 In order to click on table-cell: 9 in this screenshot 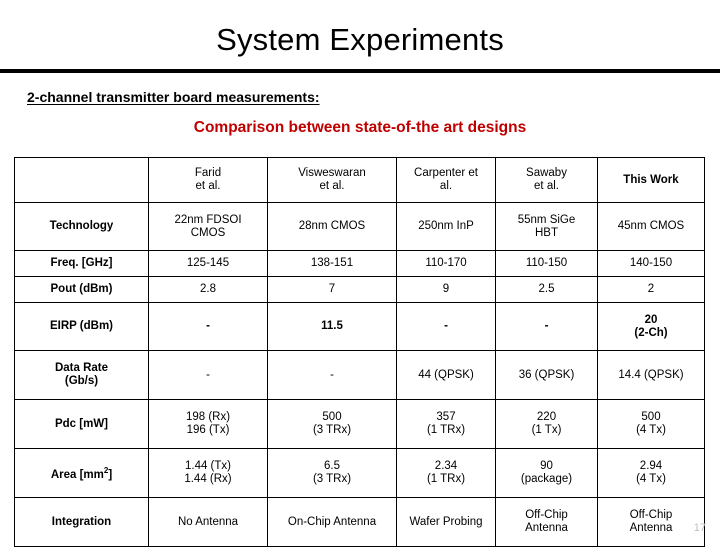, I will do `click(446, 289)`.